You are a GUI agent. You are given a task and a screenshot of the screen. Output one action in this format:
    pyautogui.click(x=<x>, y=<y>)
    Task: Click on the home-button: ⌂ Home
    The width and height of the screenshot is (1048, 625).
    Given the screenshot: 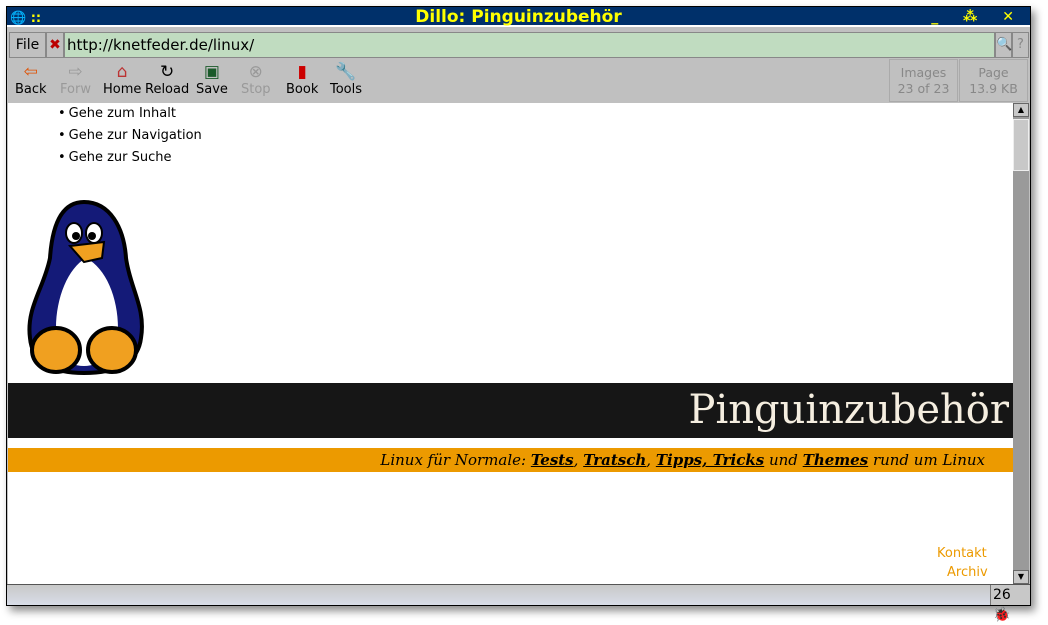 What is the action you would take?
    pyautogui.click(x=122, y=79)
    